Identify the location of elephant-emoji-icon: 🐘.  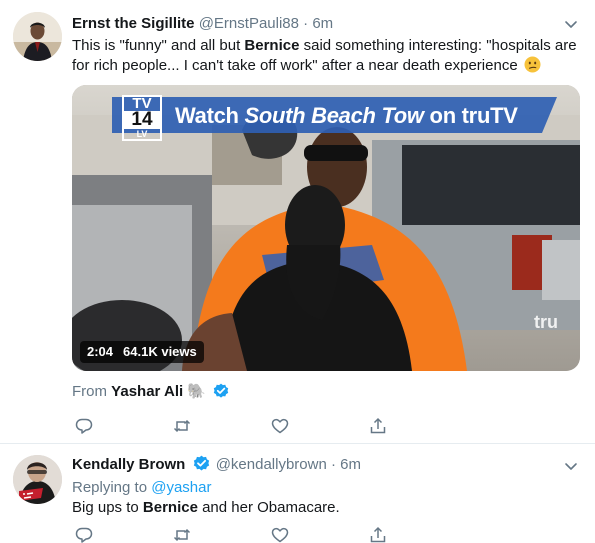
(197, 391).